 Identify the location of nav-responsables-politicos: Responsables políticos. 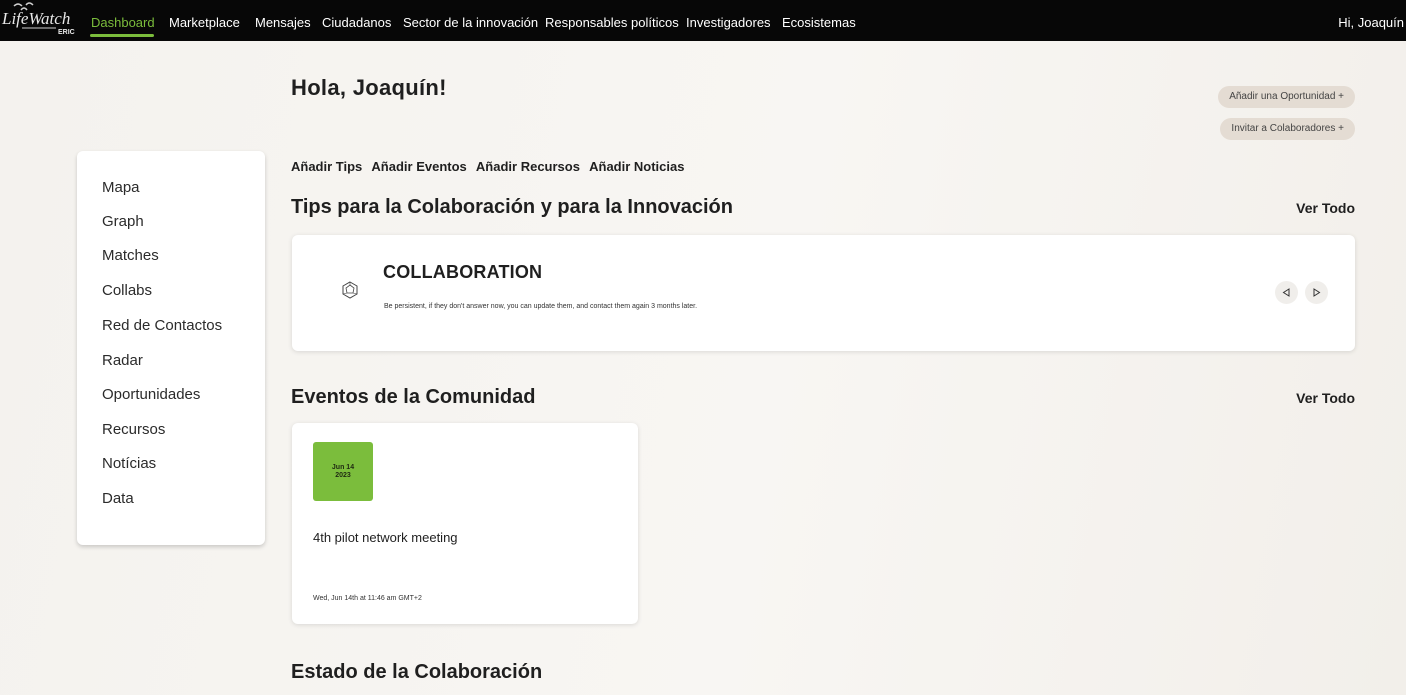
(612, 22).